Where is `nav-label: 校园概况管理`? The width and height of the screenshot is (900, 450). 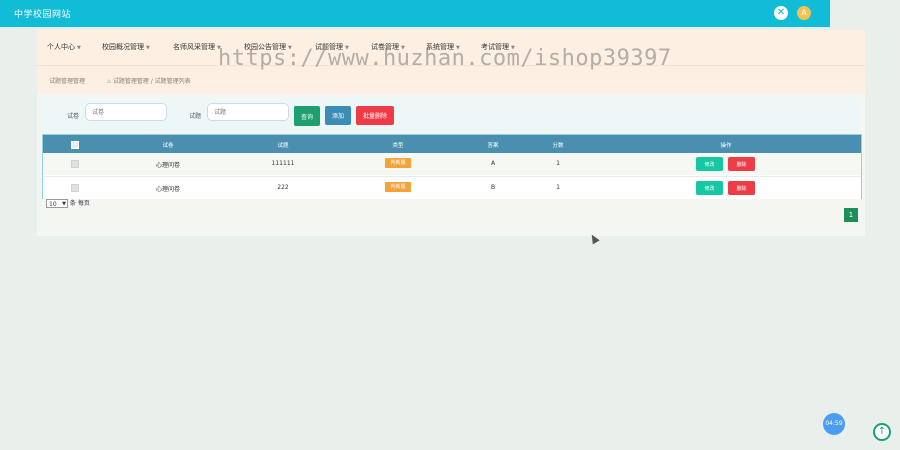
nav-label: 校园概况管理 is located at coordinates (123, 47).